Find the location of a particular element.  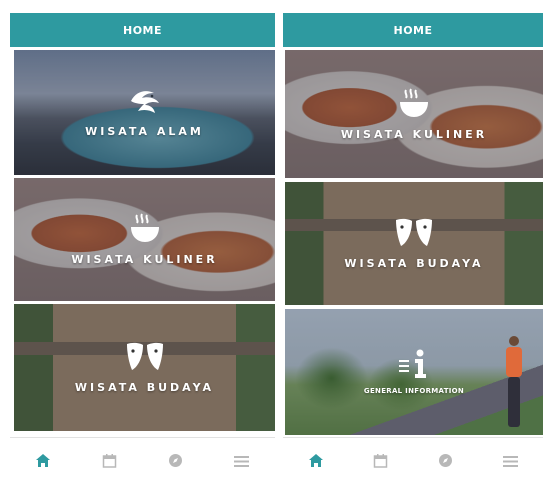

bird-icon is located at coordinates (145, 102).